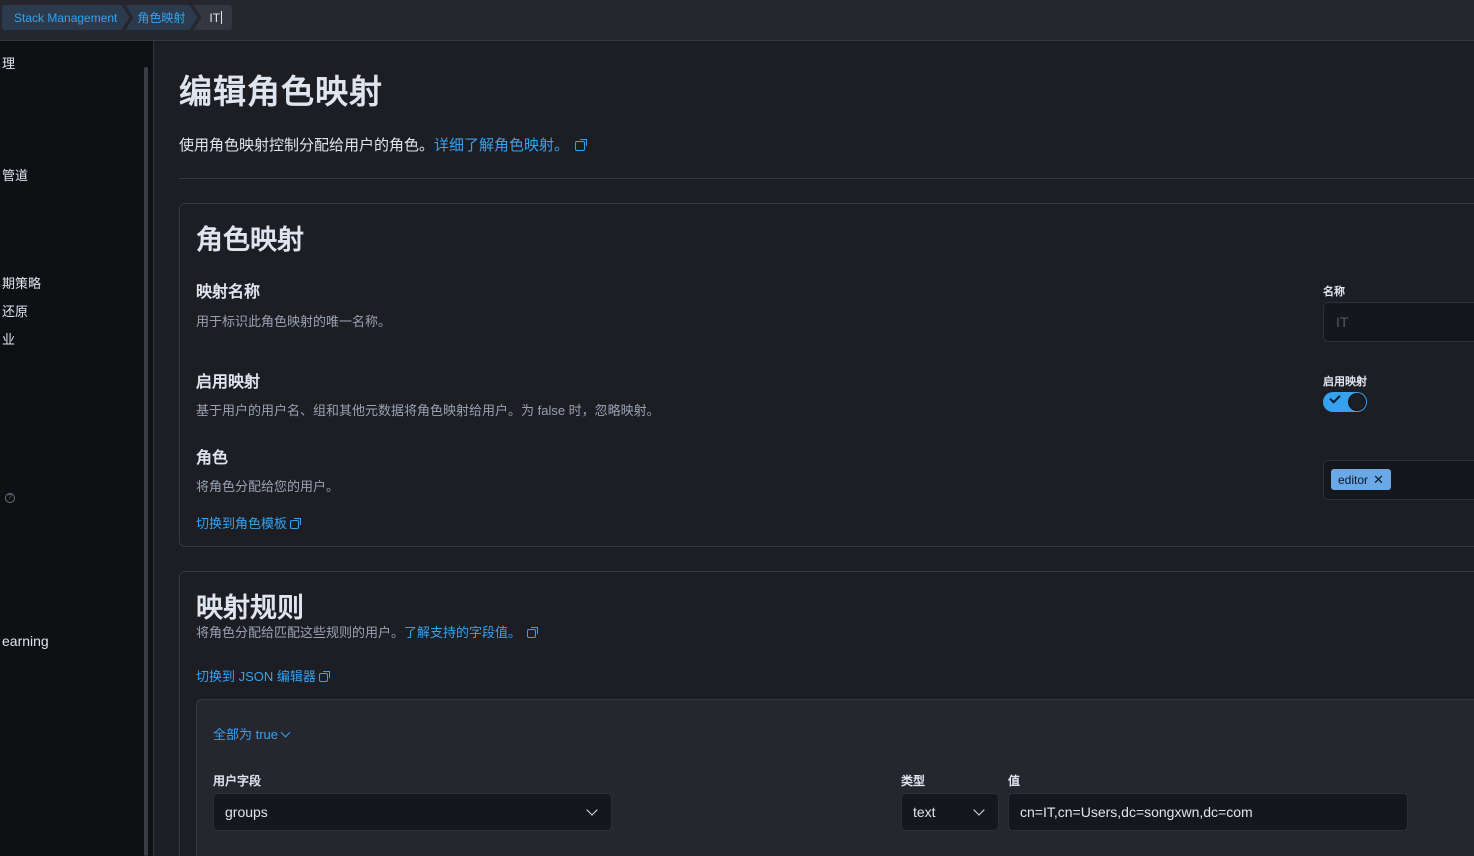 This screenshot has height=856, width=1474. I want to click on text-cursor, so click(222, 17).